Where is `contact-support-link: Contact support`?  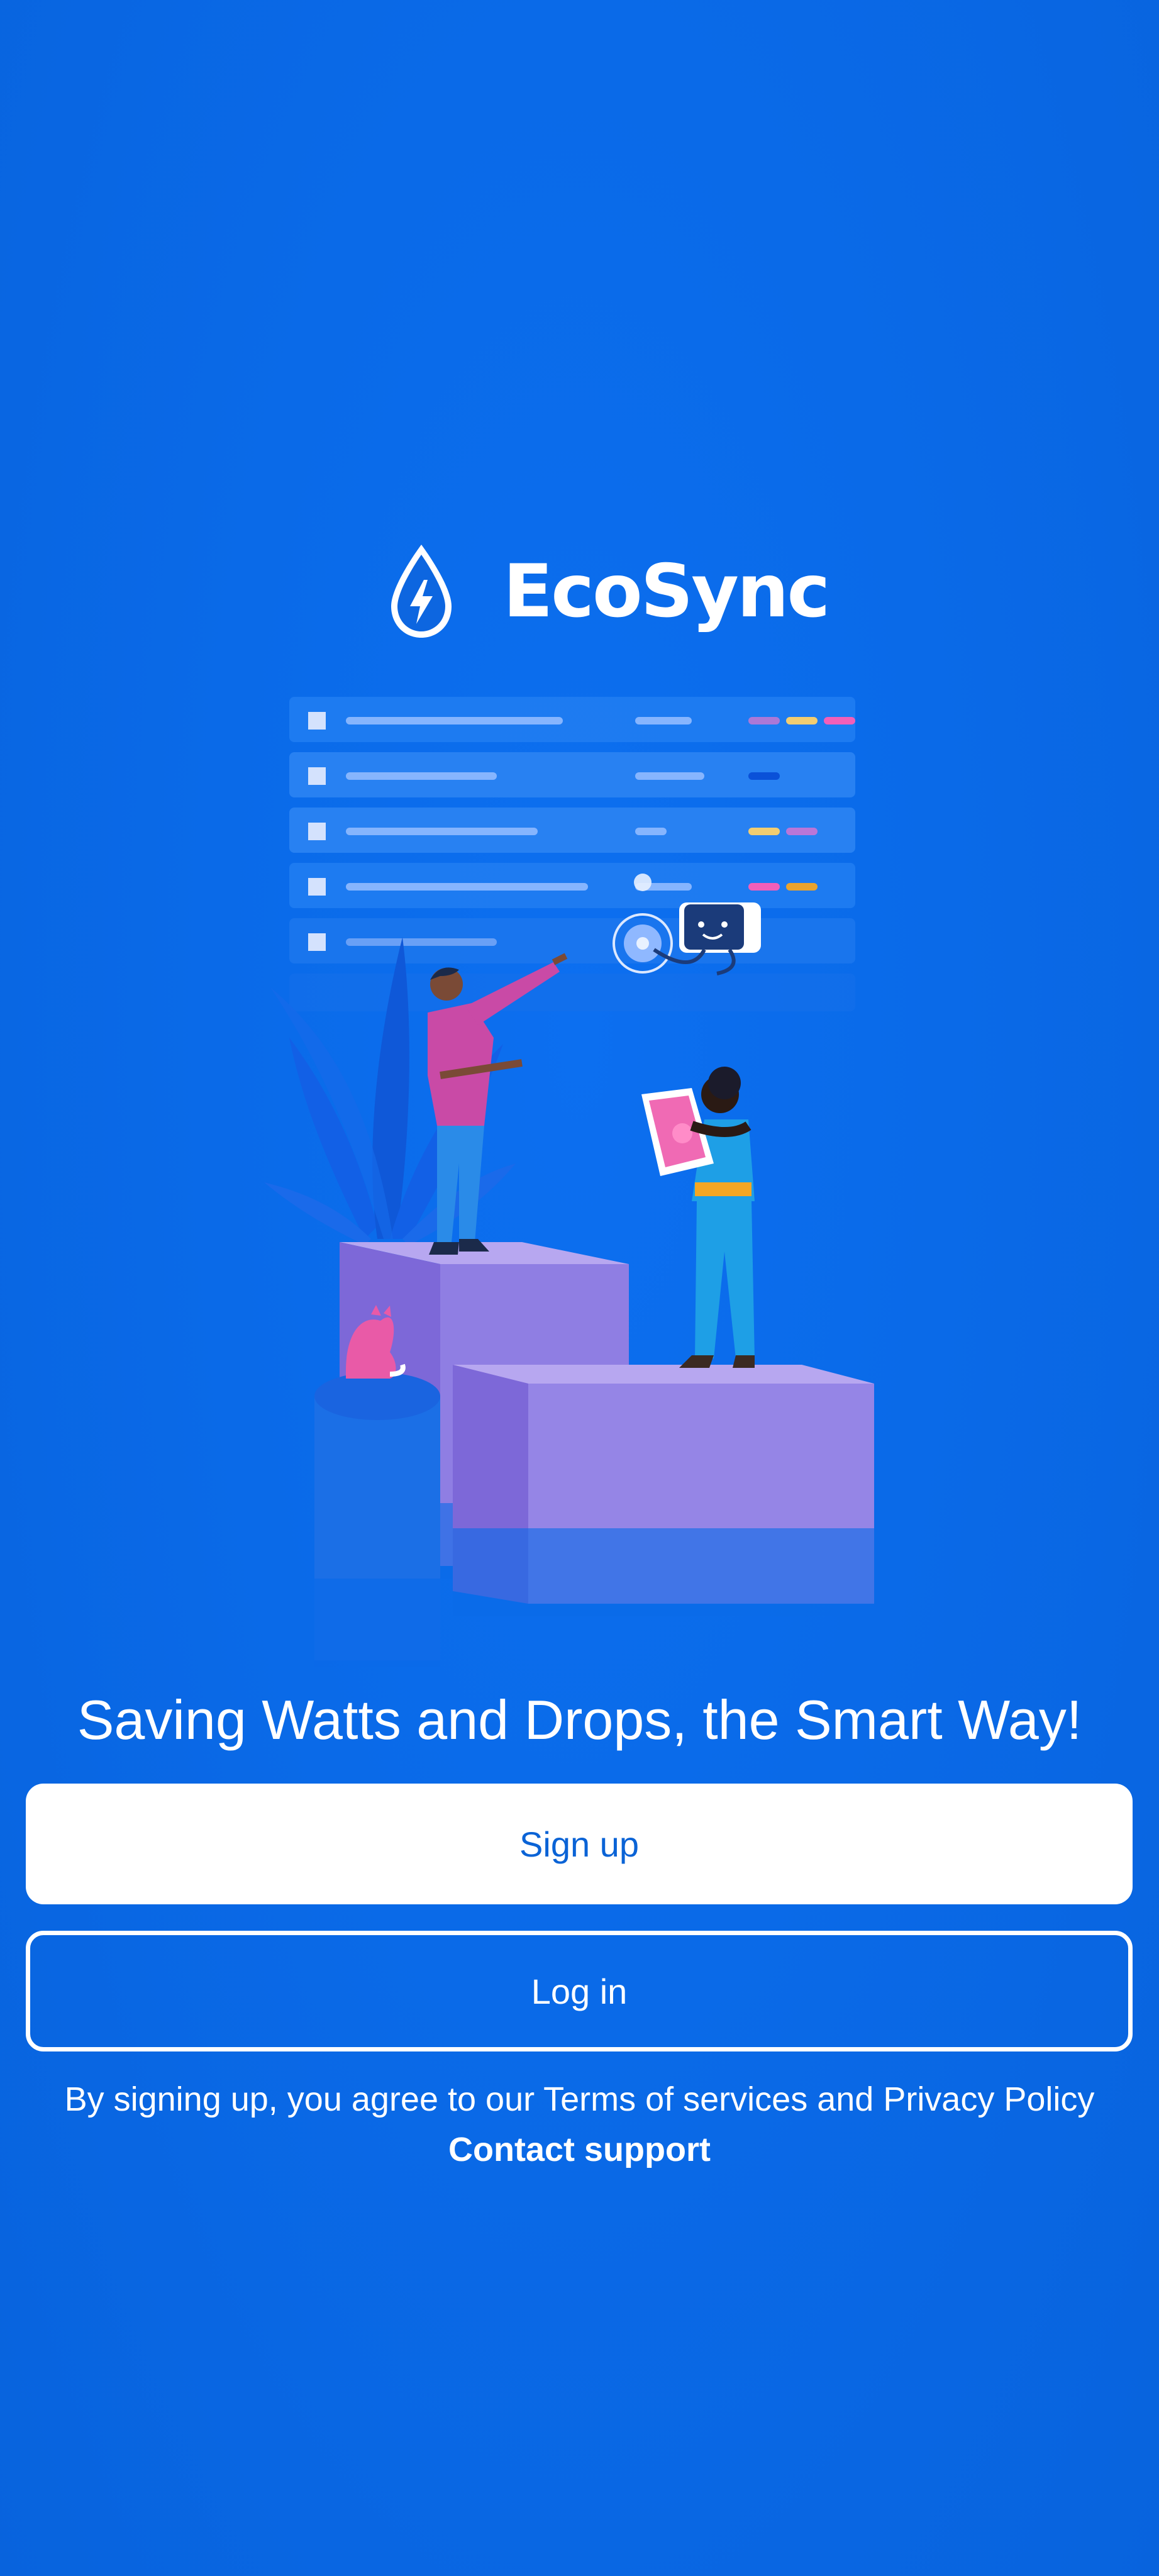 contact-support-link: Contact support is located at coordinates (579, 2150).